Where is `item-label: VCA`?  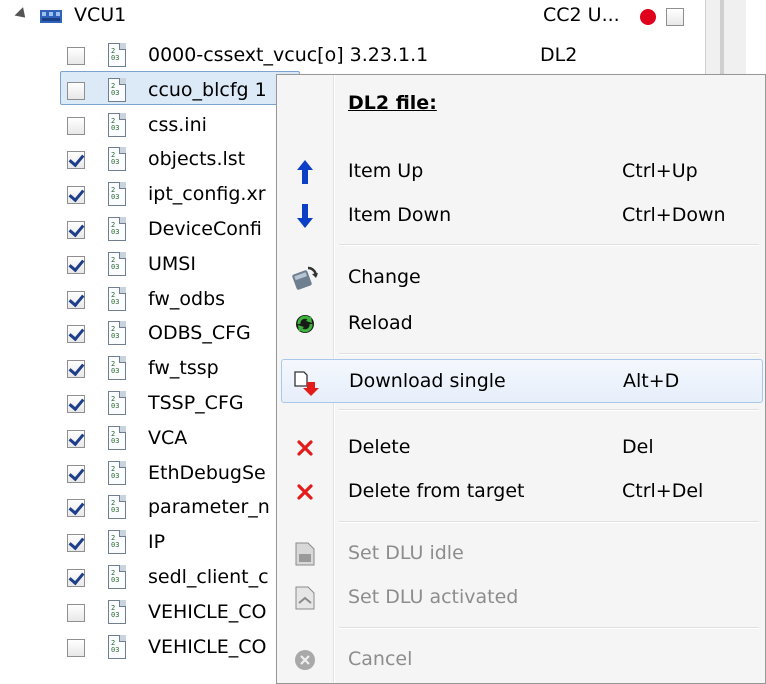 item-label: VCA is located at coordinates (168, 438).